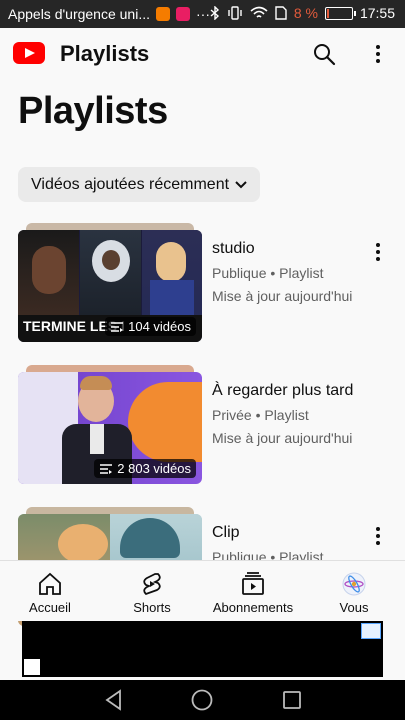  I want to click on back-icon, so click(114, 700).